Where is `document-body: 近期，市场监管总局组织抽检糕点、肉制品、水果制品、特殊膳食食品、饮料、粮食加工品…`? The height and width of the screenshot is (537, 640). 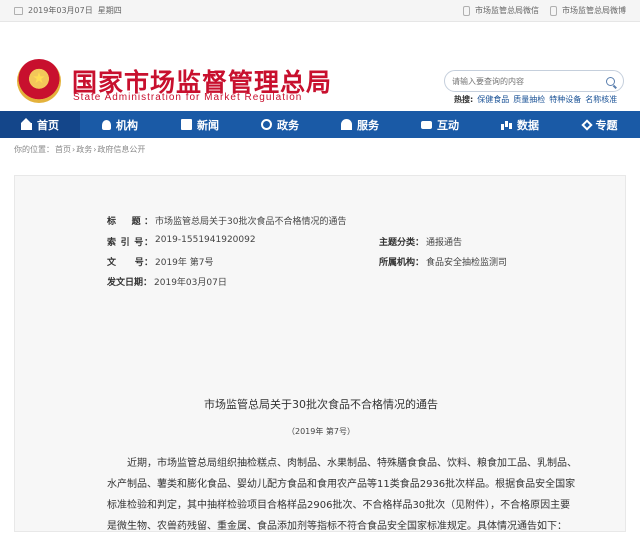 document-body: 近期，市场监管总局组织抽检糕点、肉制品、水果制品、特殊膳食食品、饮料、粮食加工品… is located at coordinates (342, 495).